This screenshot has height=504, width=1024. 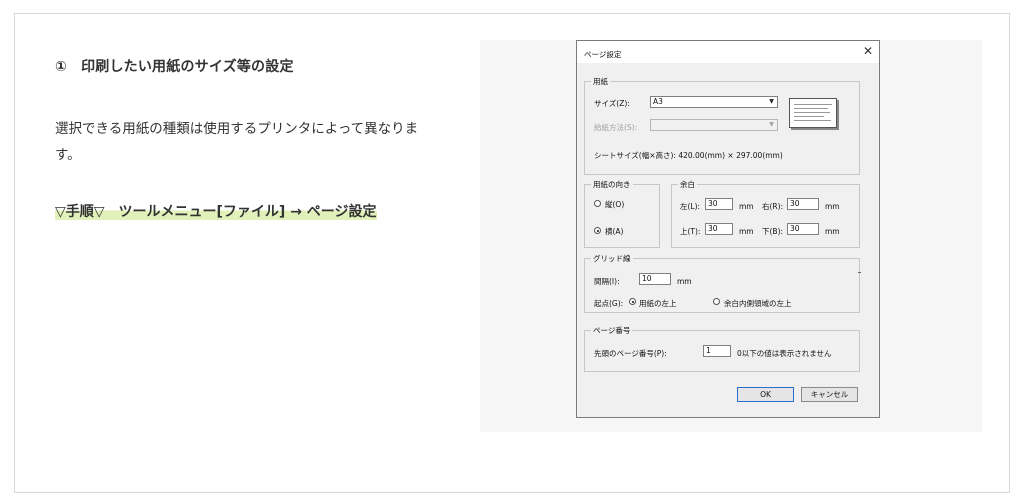 What do you see at coordinates (622, 213) in the screenshot?
I see `orientation-group: 用紙の向き` at bounding box center [622, 213].